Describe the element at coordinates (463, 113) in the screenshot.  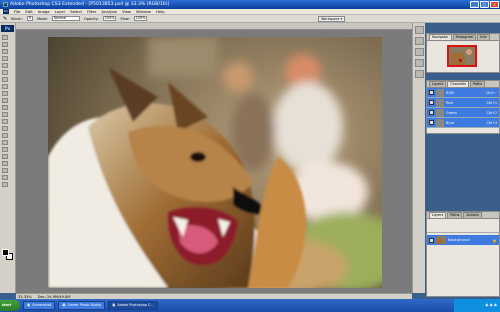
I see `channel-row-green: Green Ctrl+2` at that location.